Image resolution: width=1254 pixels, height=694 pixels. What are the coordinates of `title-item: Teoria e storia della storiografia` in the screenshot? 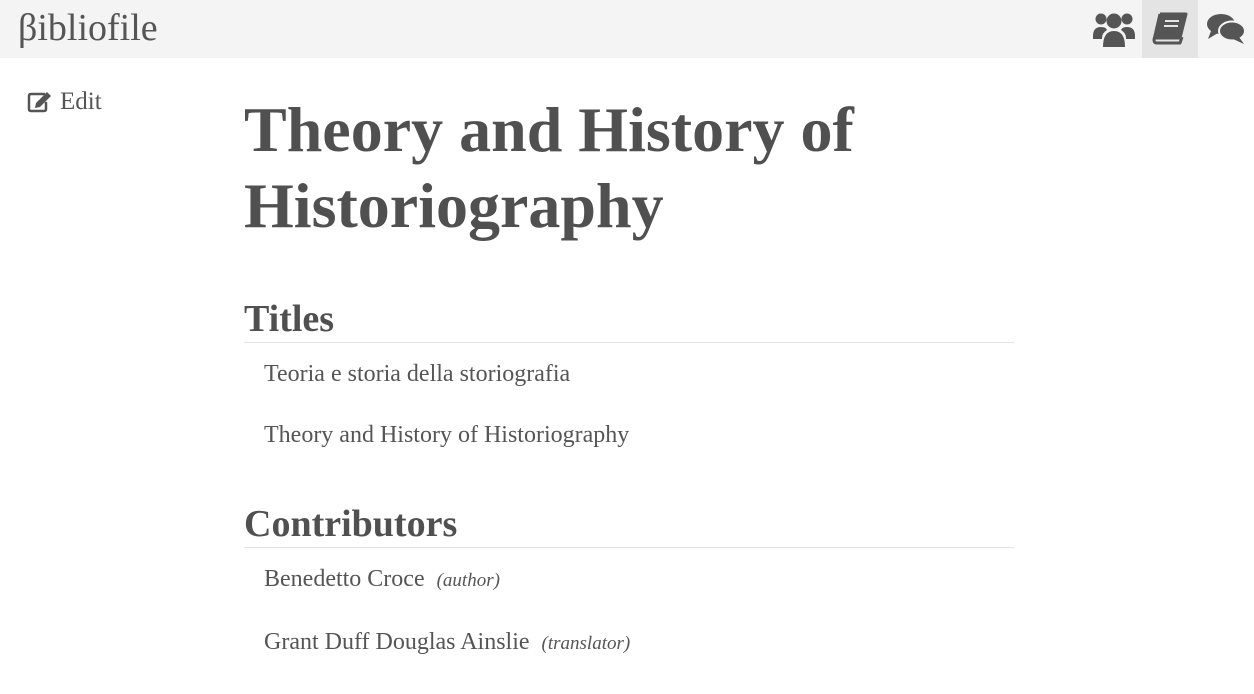 It's located at (417, 374).